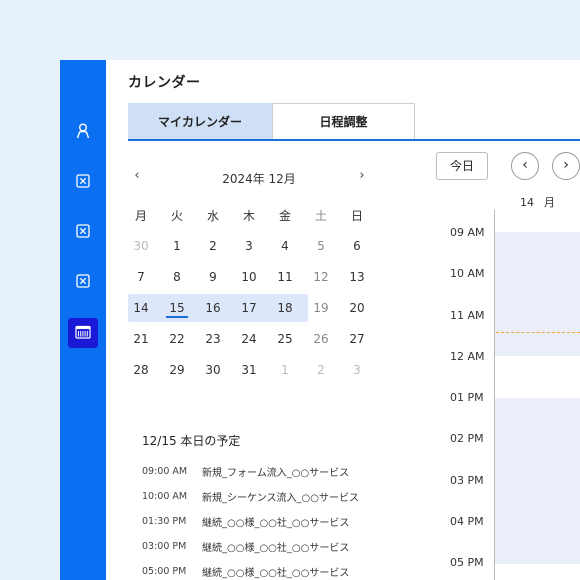 This screenshot has height=580, width=580. I want to click on sidebar, so click(83, 320).